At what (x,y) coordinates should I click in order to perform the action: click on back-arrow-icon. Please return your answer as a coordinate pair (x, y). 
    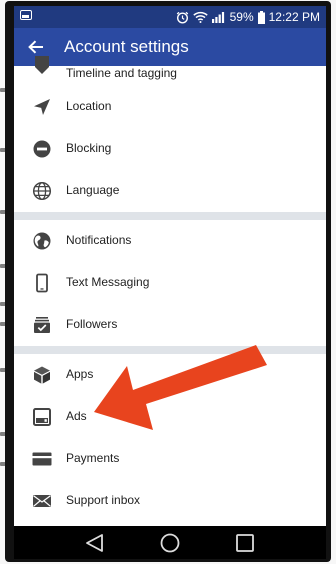
    Looking at the image, I should click on (36, 47).